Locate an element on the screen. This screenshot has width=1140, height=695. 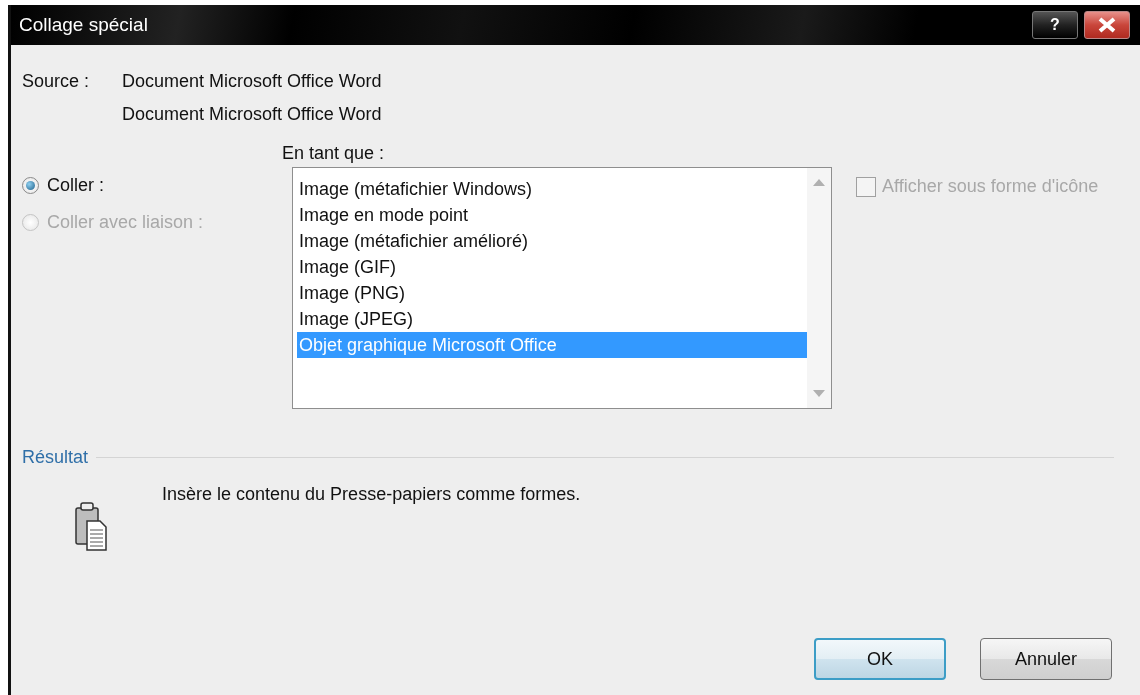
result-description: Insère le contenu du Presse-papiers comme formes. is located at coordinates (371, 495).